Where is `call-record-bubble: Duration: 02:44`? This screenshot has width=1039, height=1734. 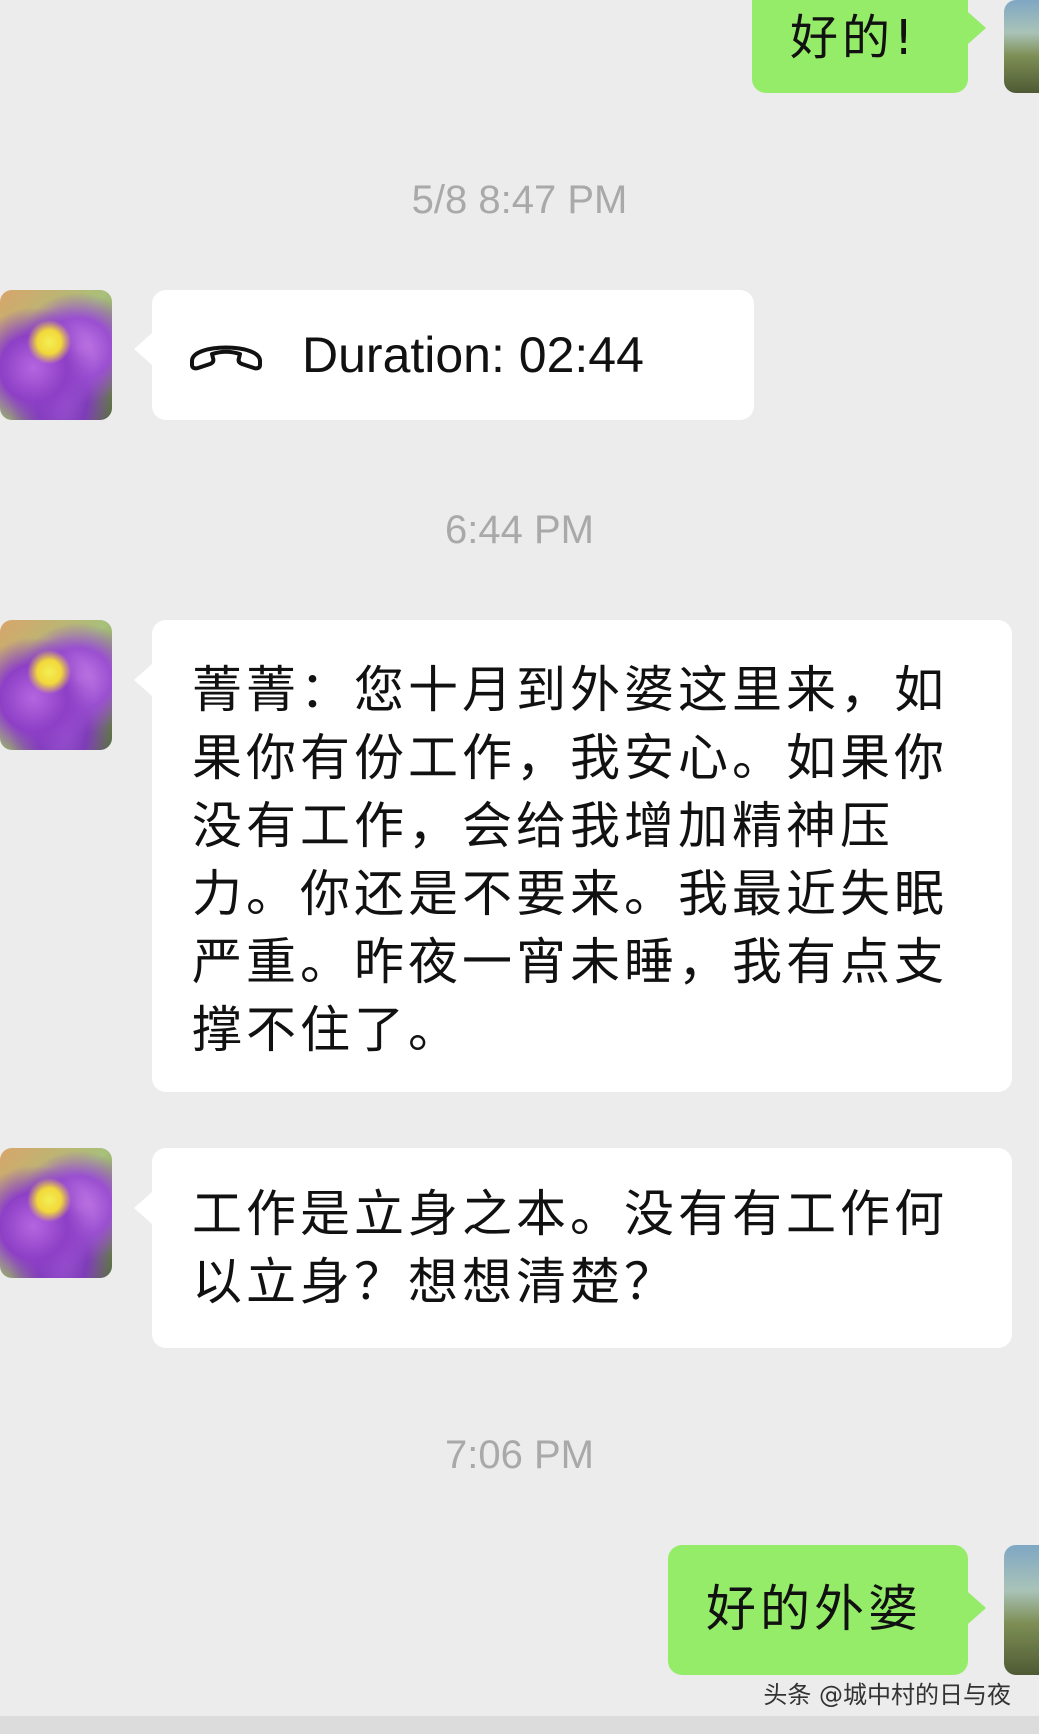 call-record-bubble: Duration: 02:44 is located at coordinates (453, 355).